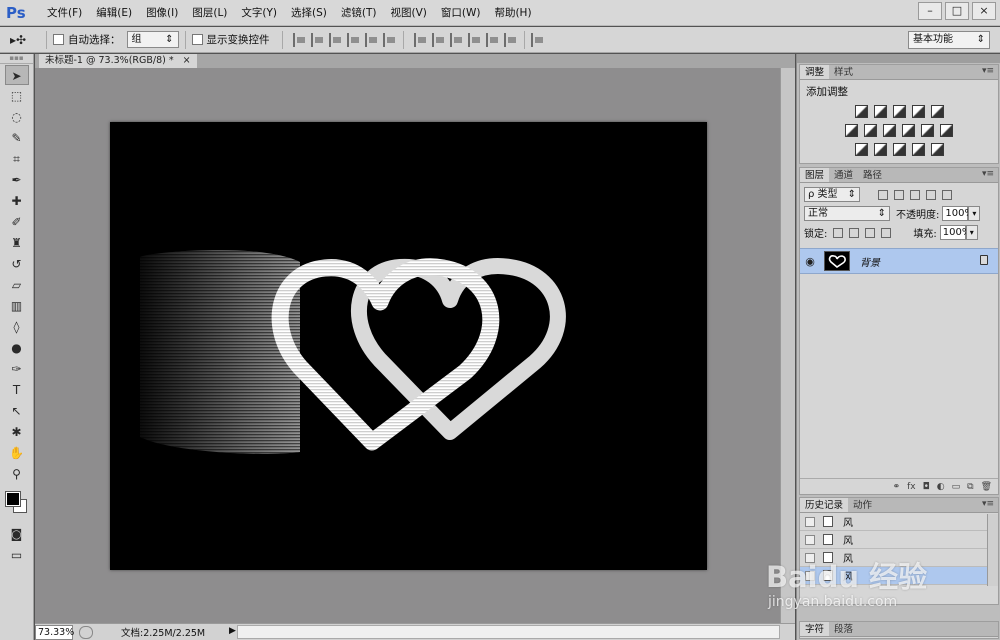 The width and height of the screenshot is (1000, 640). Describe the element at coordinates (114, 13) in the screenshot. I see `menu-edit: 编辑(E)` at that location.